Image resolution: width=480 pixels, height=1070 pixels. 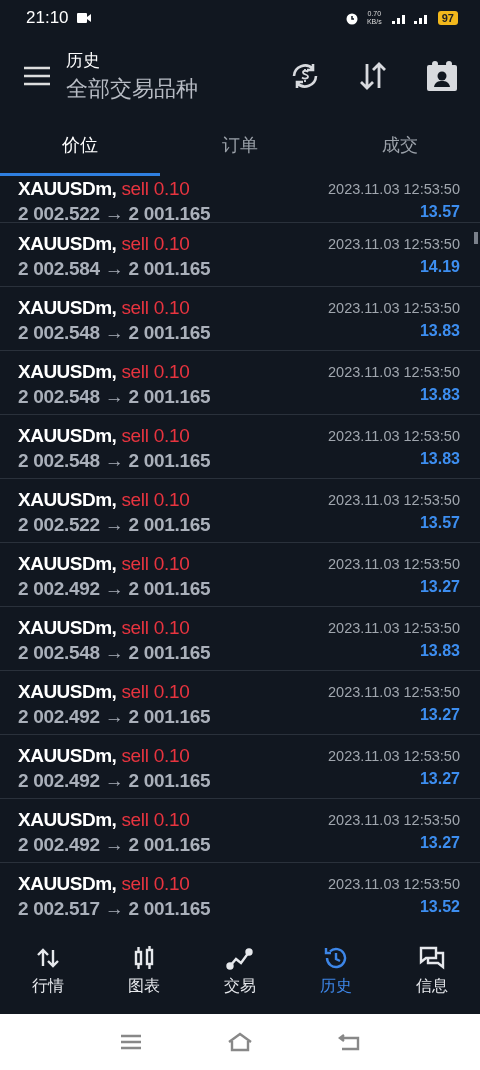 I want to click on tab: 成交, so click(x=400, y=146).